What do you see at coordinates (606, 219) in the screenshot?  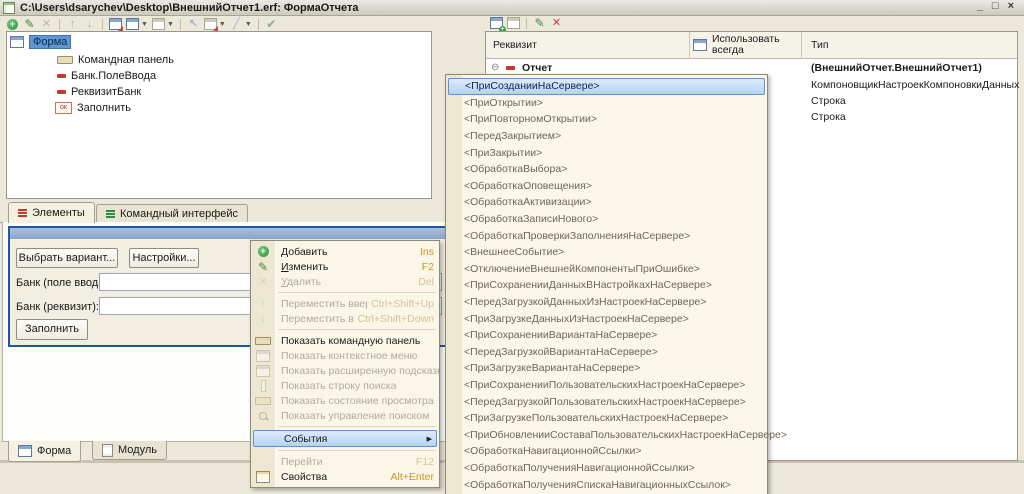 I see `submenu-event-item: <ОбработкаЗаписиНового>` at bounding box center [606, 219].